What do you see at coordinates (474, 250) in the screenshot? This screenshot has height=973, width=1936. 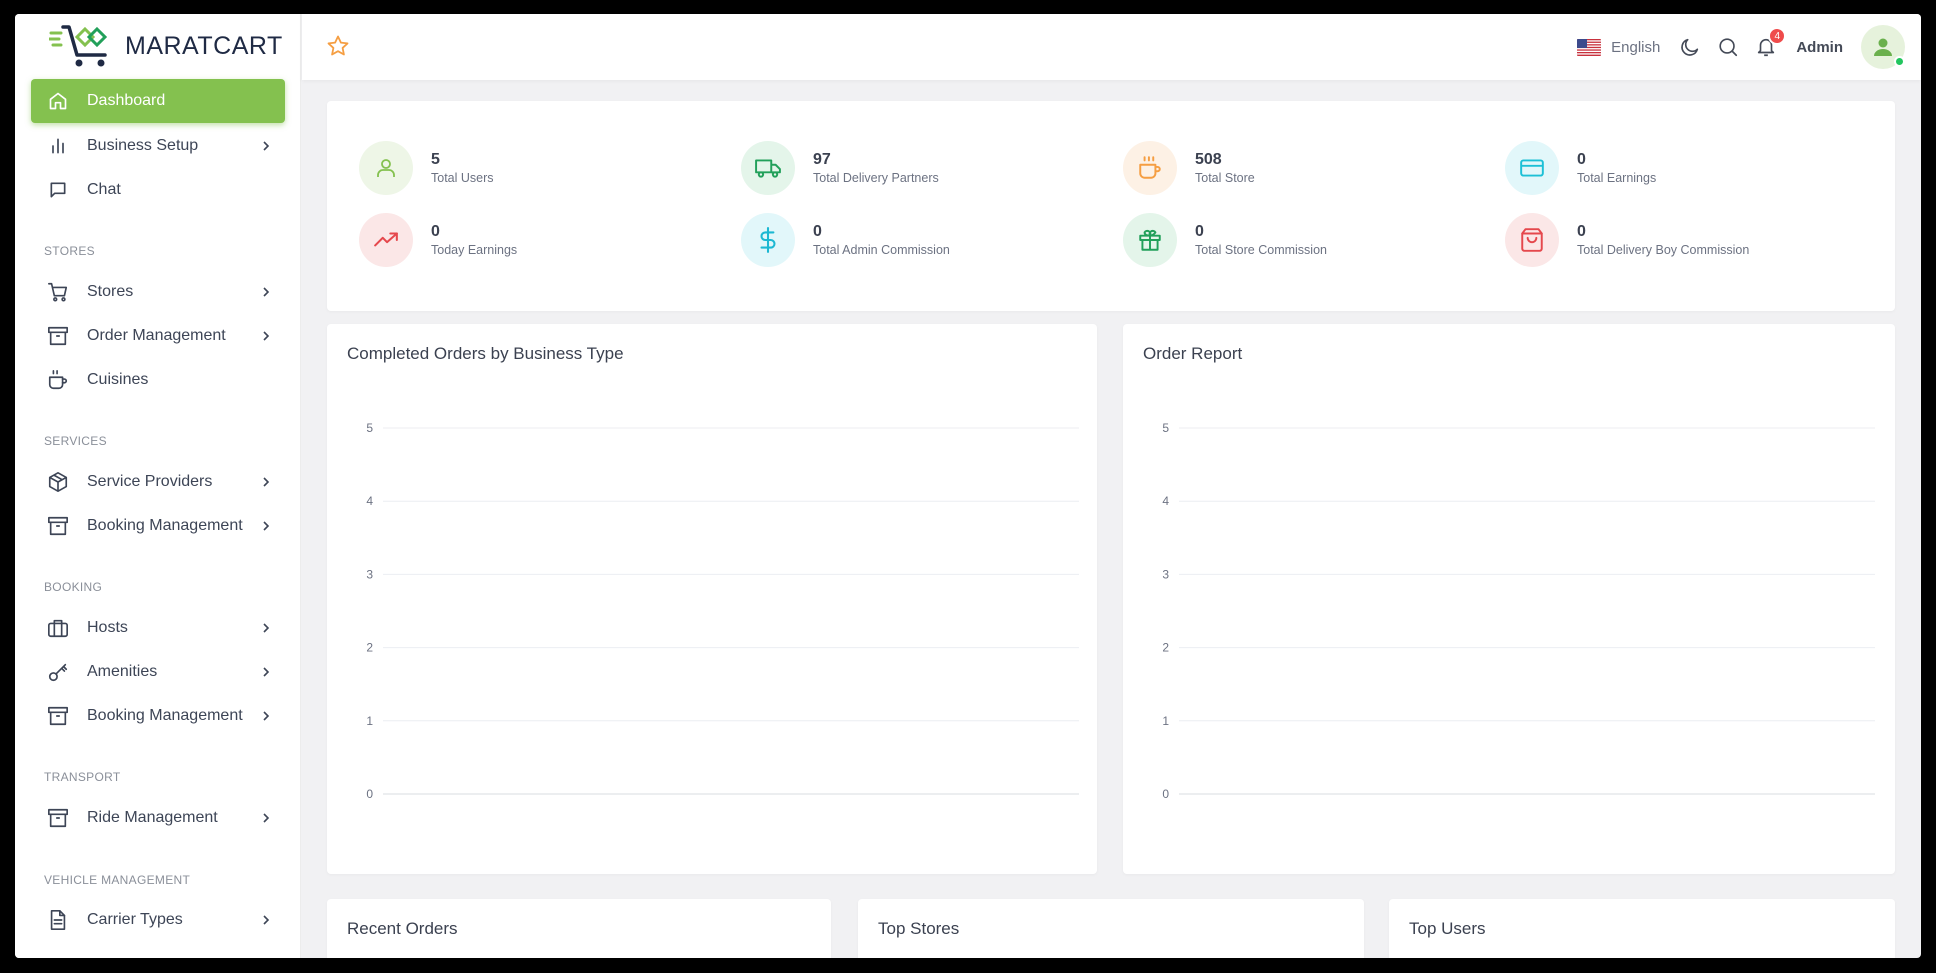 I see `stat-label: Today Earnings` at bounding box center [474, 250].